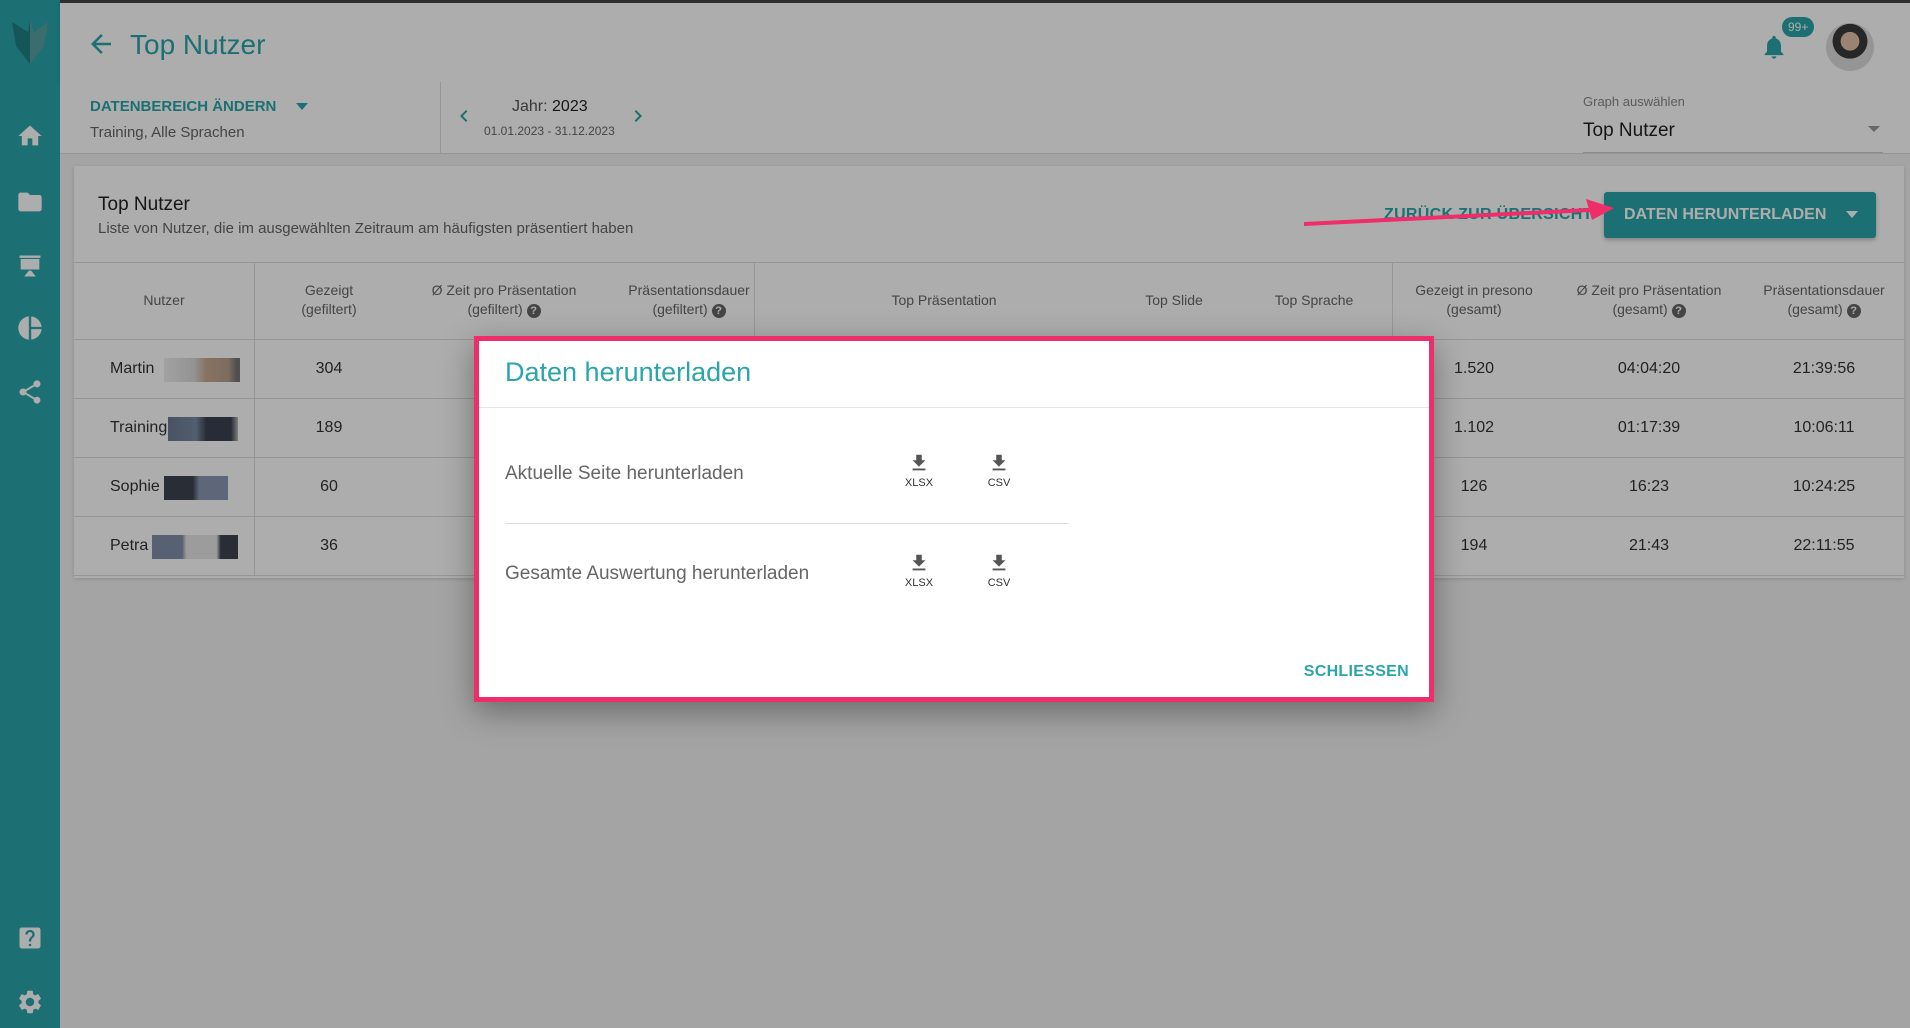  What do you see at coordinates (628, 372) in the screenshot?
I see `dialog-title: Daten herunterladen` at bounding box center [628, 372].